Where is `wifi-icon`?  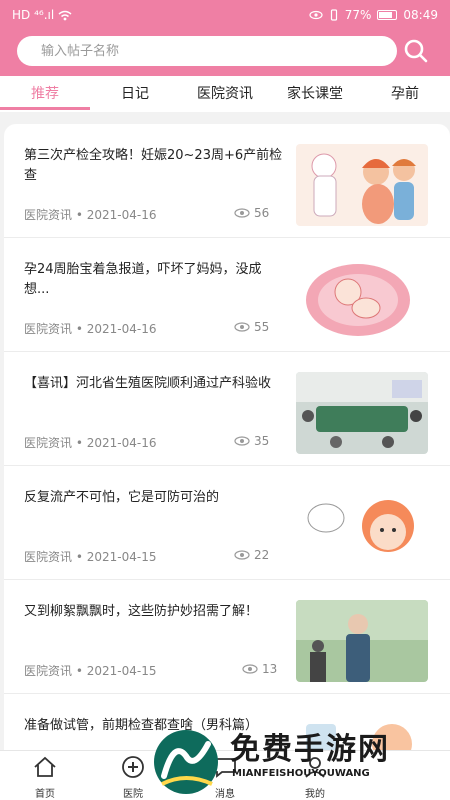 wifi-icon is located at coordinates (65, 15).